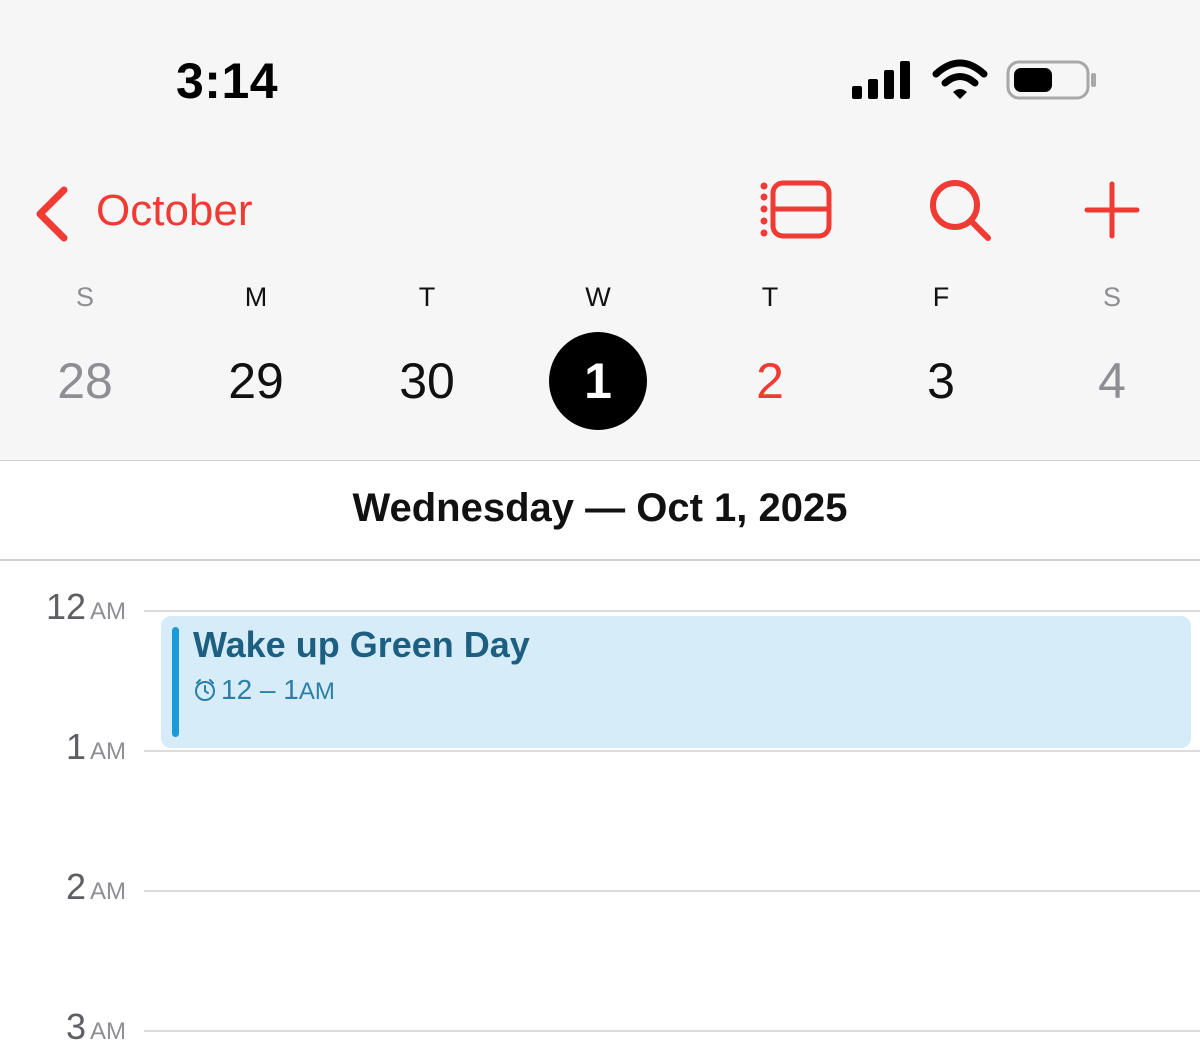  What do you see at coordinates (175, 682) in the screenshot?
I see `event-color-bar` at bounding box center [175, 682].